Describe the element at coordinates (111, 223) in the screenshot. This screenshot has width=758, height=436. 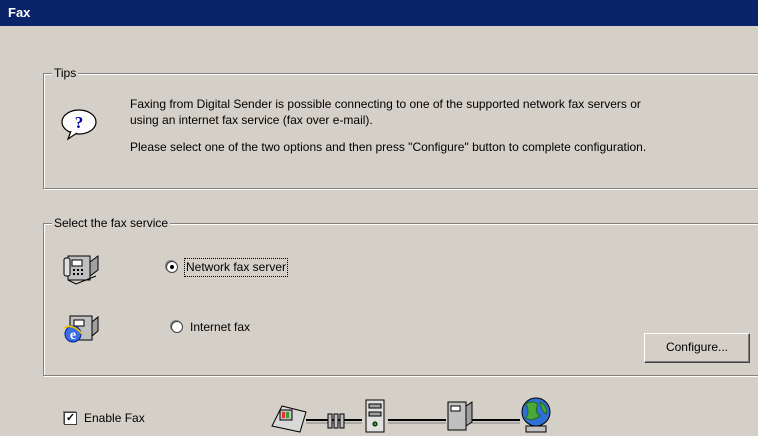
I see `fax-service-legend: Select the fax service` at that location.